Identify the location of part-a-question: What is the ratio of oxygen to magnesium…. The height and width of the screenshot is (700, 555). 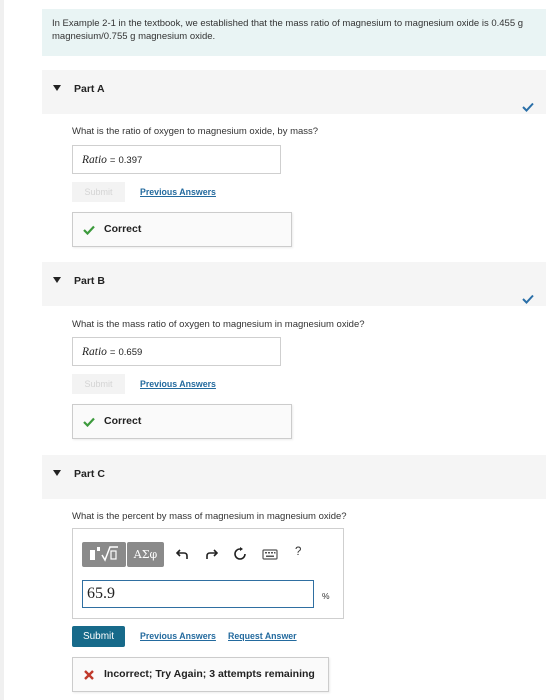
(195, 131).